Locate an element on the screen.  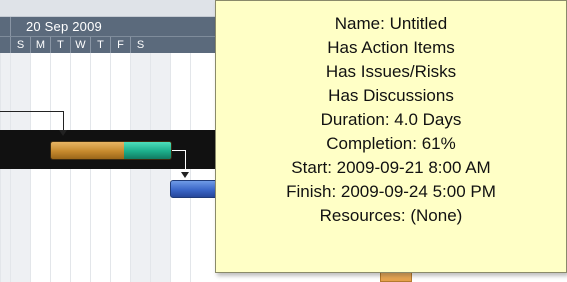
tooltip-resources: Resources: (None) is located at coordinates (391, 215).